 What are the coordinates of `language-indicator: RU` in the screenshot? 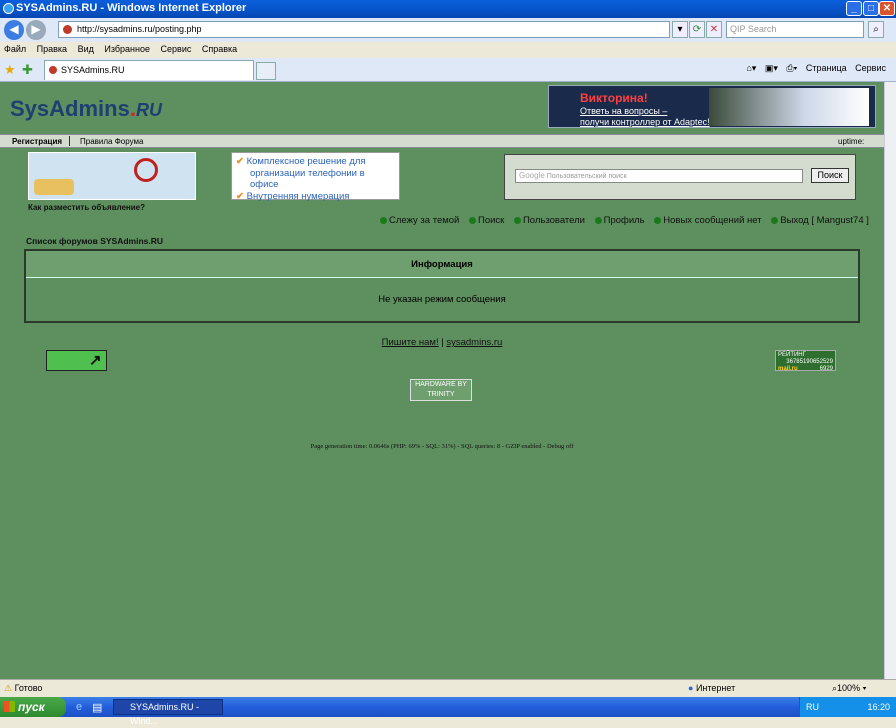 It's located at (812, 707).